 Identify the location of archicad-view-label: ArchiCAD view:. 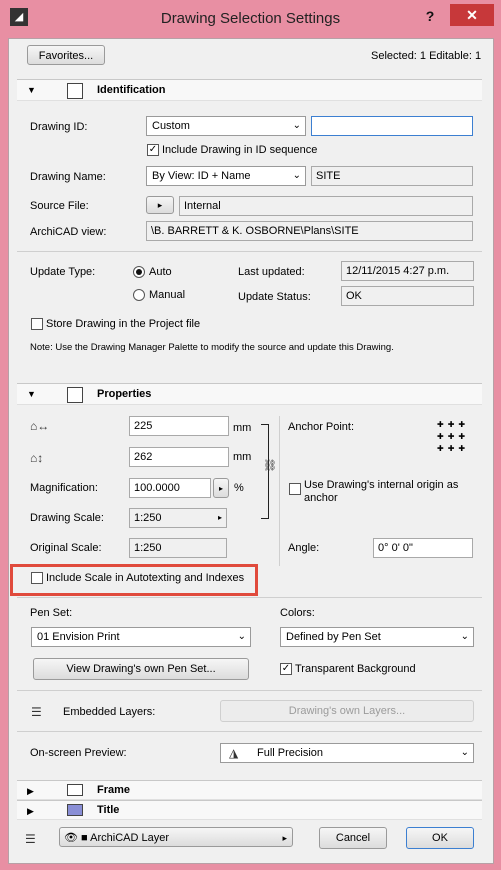
(68, 232).